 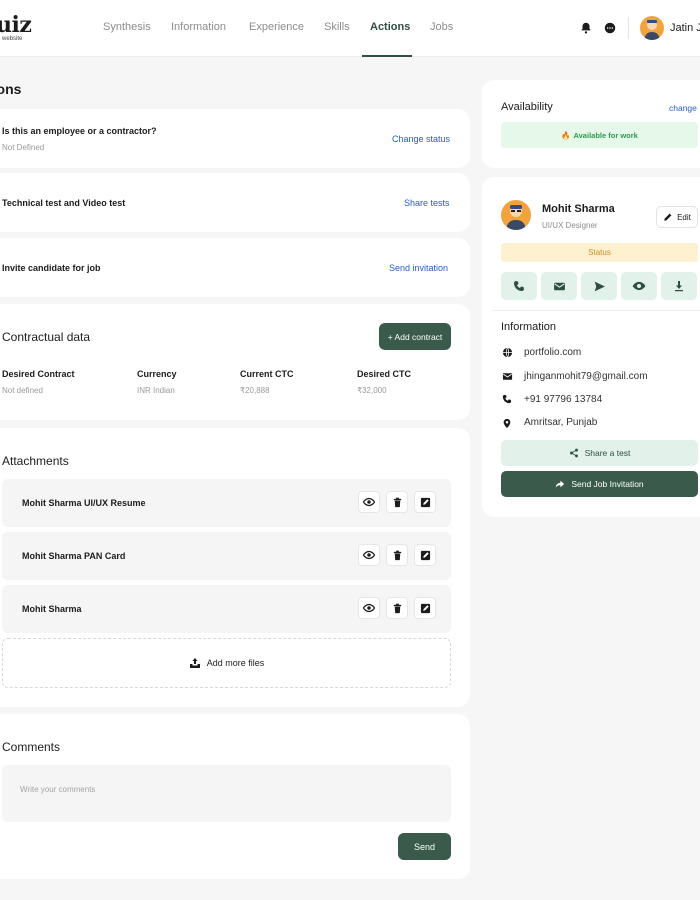 What do you see at coordinates (599, 252) in the screenshot?
I see `status-badge: Status` at bounding box center [599, 252].